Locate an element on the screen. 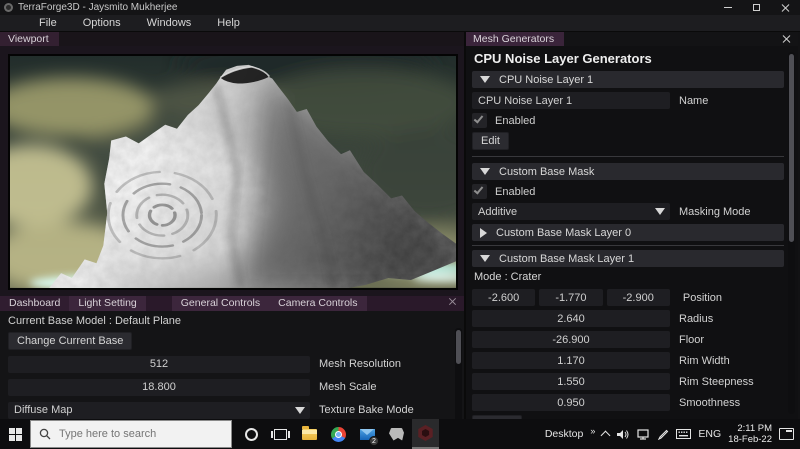 The width and height of the screenshot is (800, 449). minimize-button is located at coordinates (727, 7).